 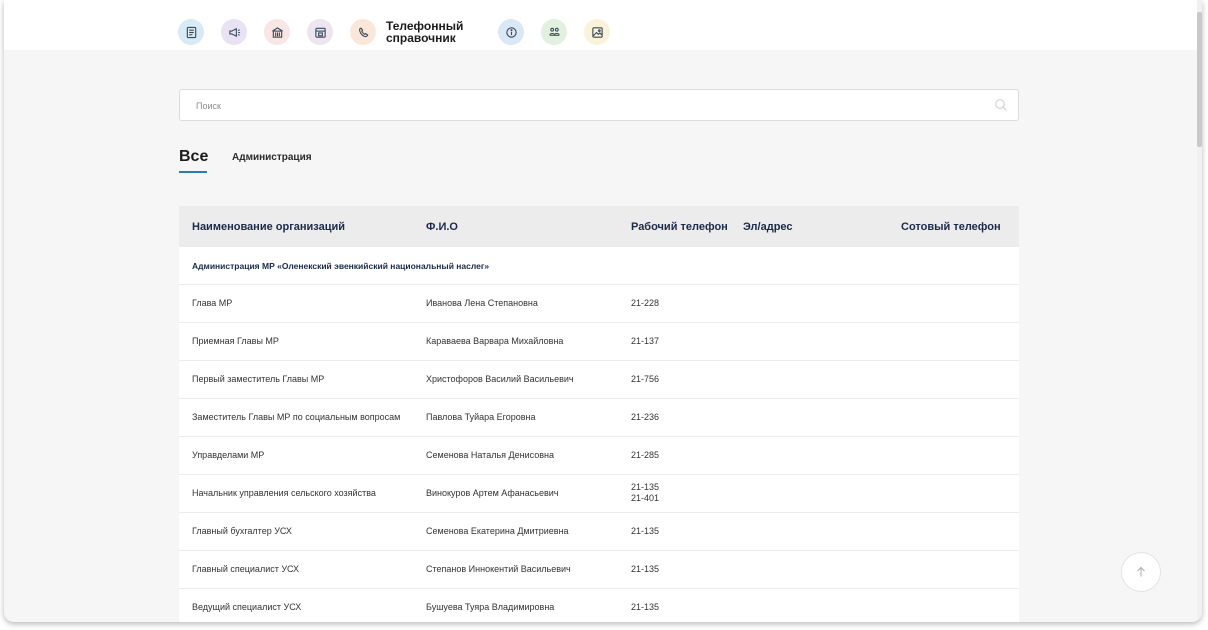 What do you see at coordinates (492, 493) in the screenshot?
I see `cell-fio: Винокуров Артем Афанасьевич` at bounding box center [492, 493].